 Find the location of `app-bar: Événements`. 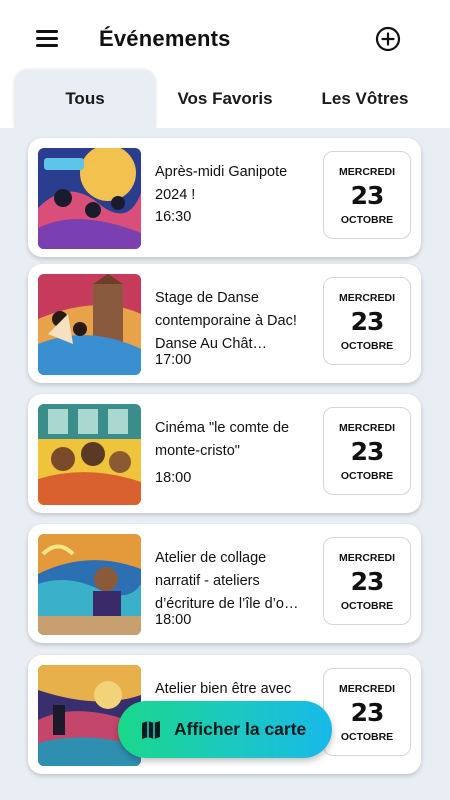

app-bar: Événements is located at coordinates (225, 35).